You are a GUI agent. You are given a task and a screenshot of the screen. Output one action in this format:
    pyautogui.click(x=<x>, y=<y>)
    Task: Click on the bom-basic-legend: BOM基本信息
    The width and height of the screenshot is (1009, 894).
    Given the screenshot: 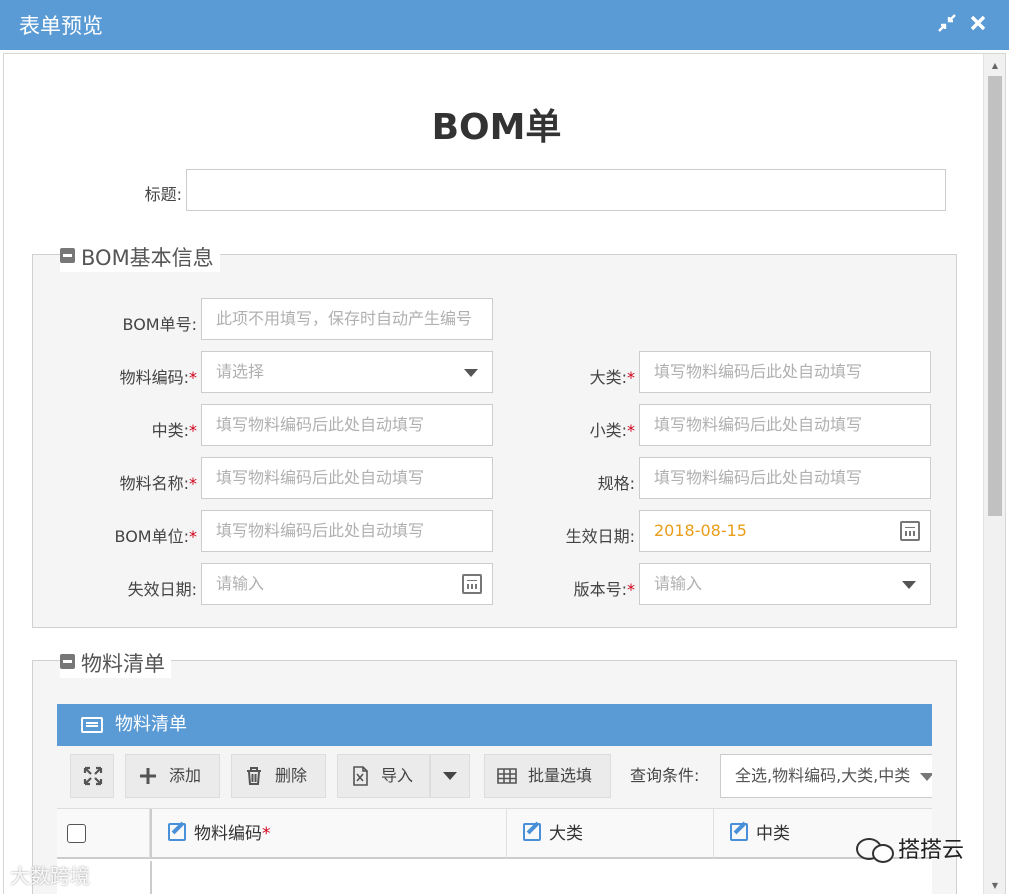 What is the action you would take?
    pyautogui.click(x=140, y=257)
    